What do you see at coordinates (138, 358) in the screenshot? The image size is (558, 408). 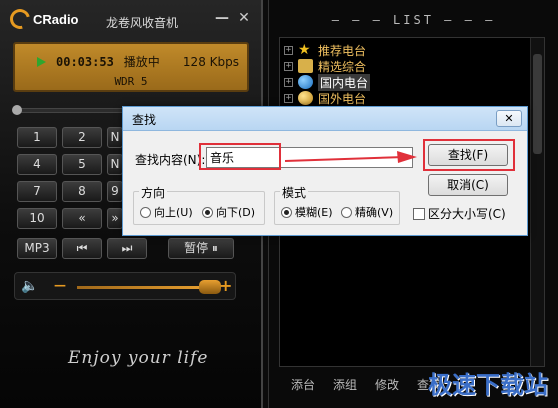 I see `slogan: Enjoy your life` at bounding box center [138, 358].